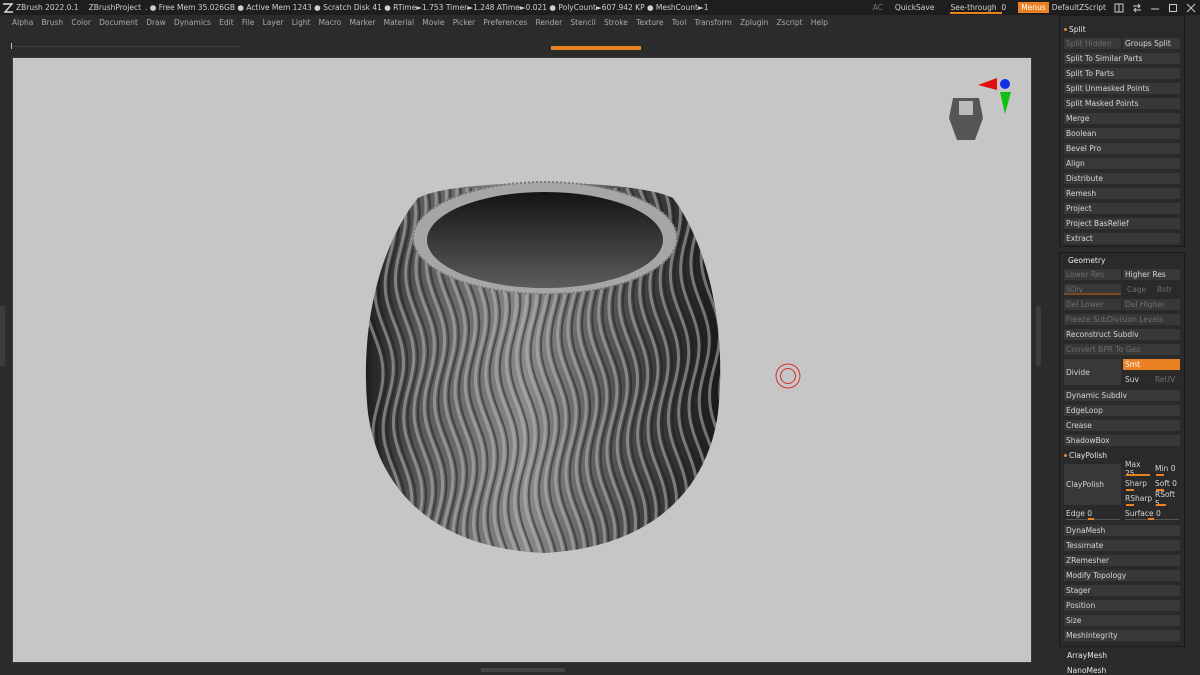  I want to click on split-section-header: Split, so click(1075, 29).